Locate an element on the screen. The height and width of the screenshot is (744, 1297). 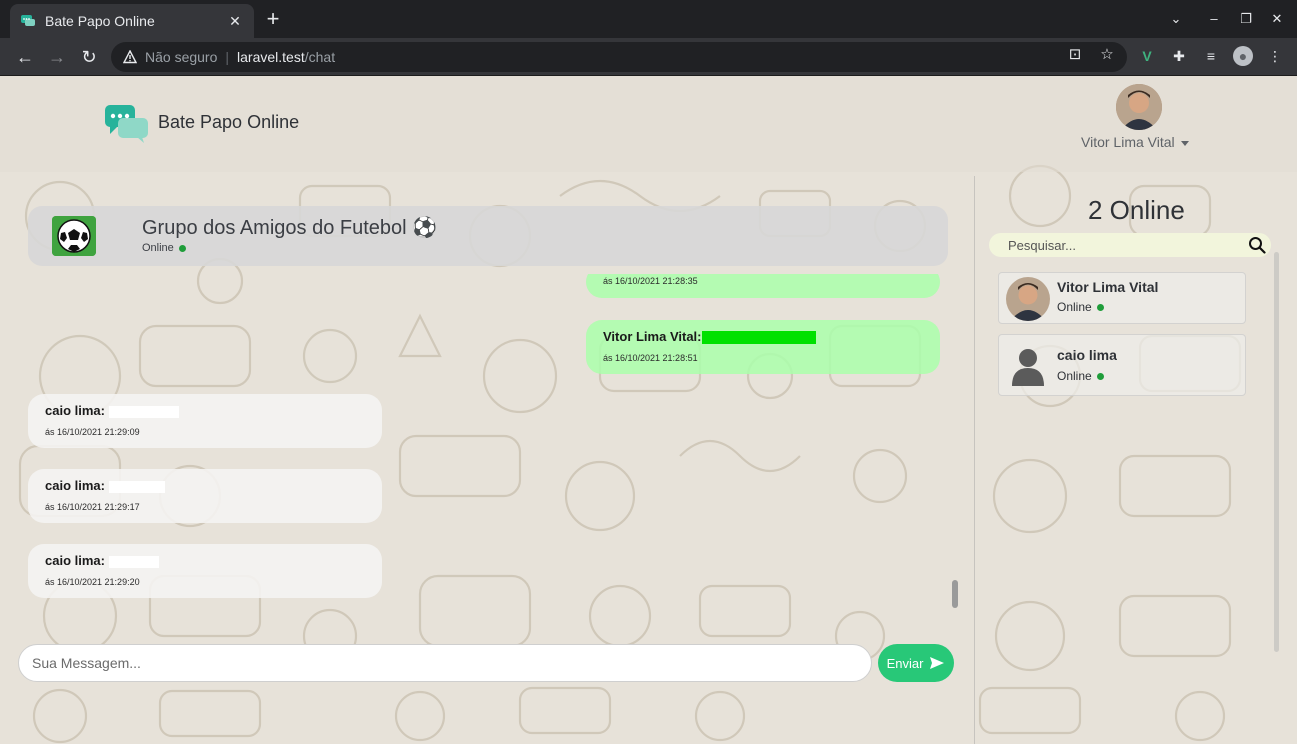
url-host: laravel.test is located at coordinates (271, 57).